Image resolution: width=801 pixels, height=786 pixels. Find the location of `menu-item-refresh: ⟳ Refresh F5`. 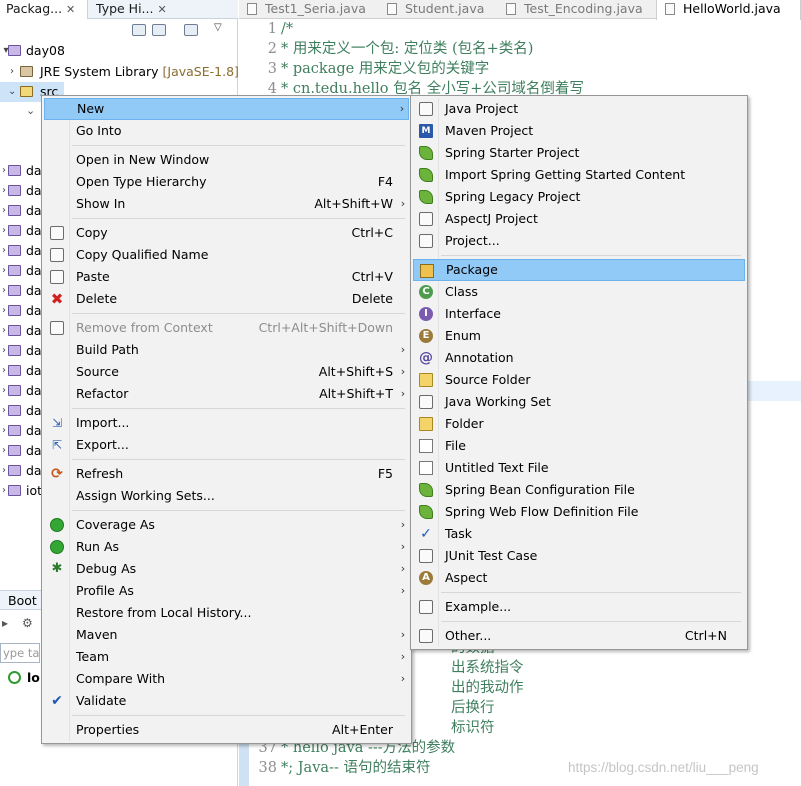

menu-item-refresh: ⟳ Refresh F5 is located at coordinates (226, 474).